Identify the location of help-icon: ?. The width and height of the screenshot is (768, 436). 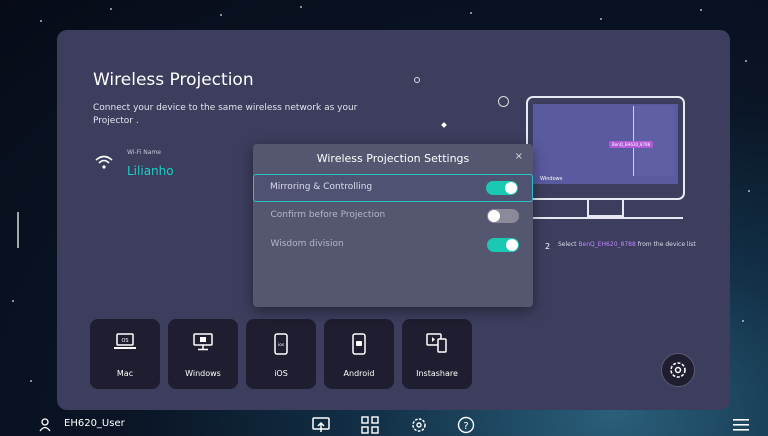
(466, 425).